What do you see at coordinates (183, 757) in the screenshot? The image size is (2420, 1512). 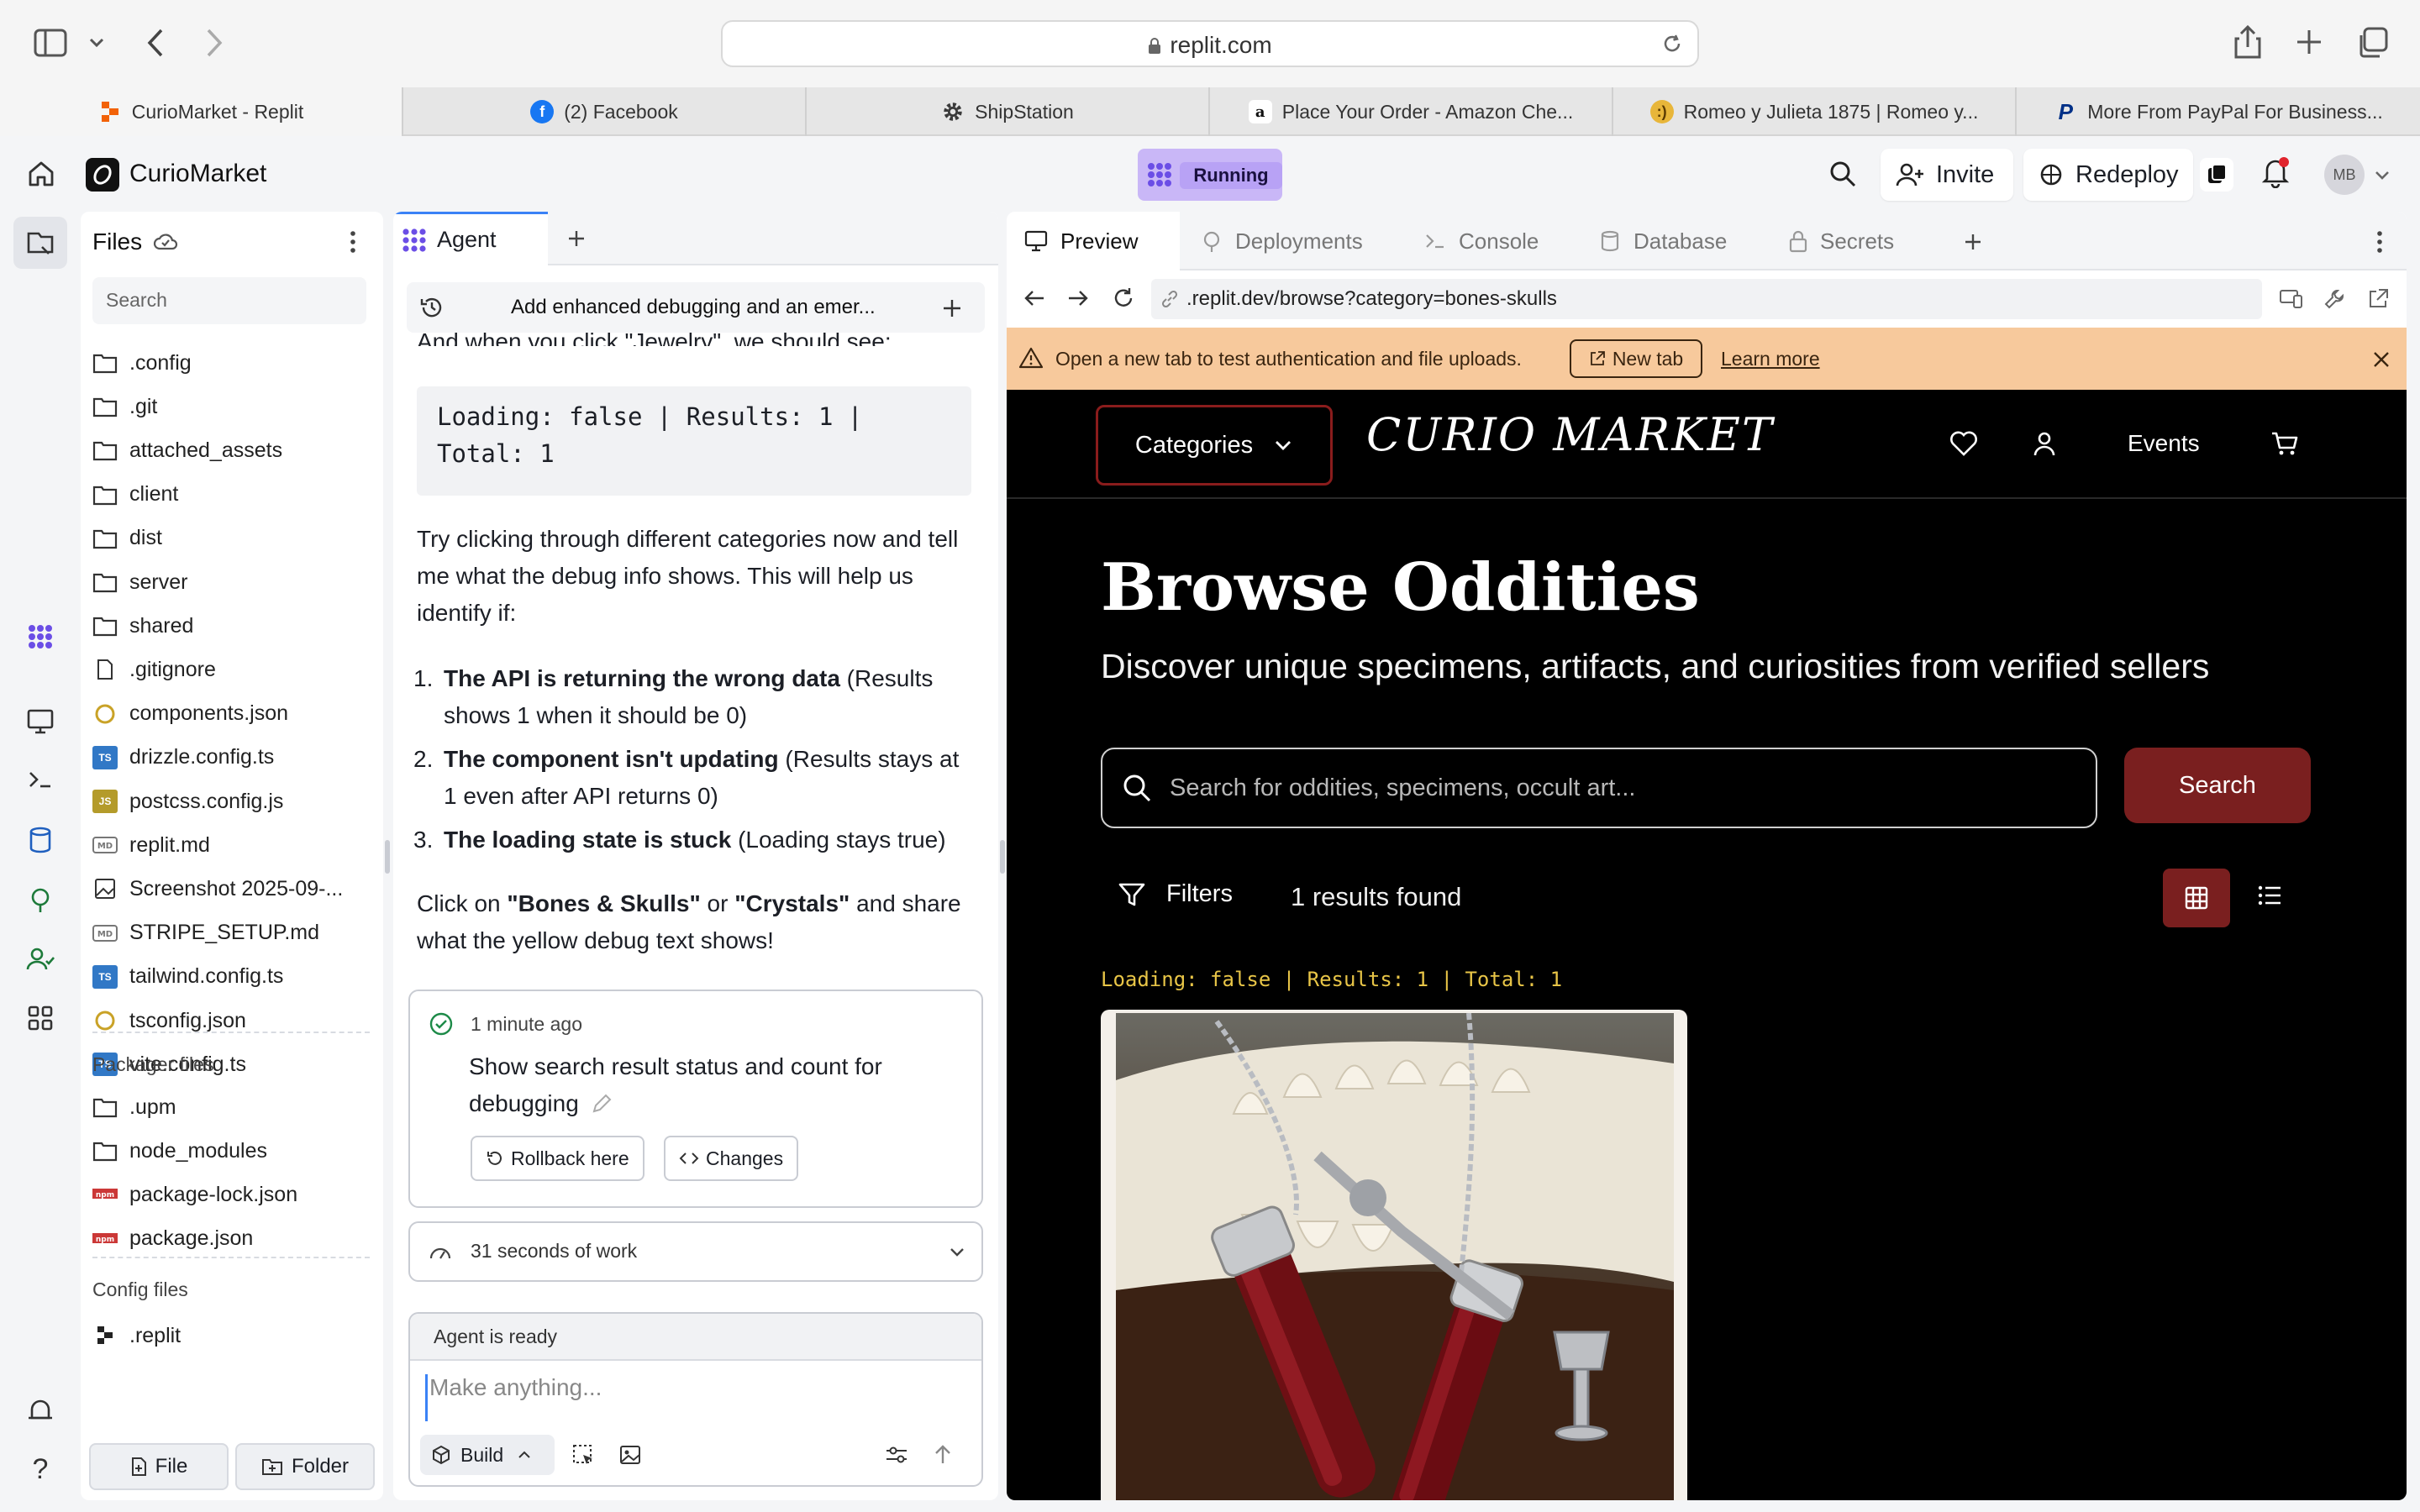 I see `file-row: TS drizzle.config.ts` at bounding box center [183, 757].